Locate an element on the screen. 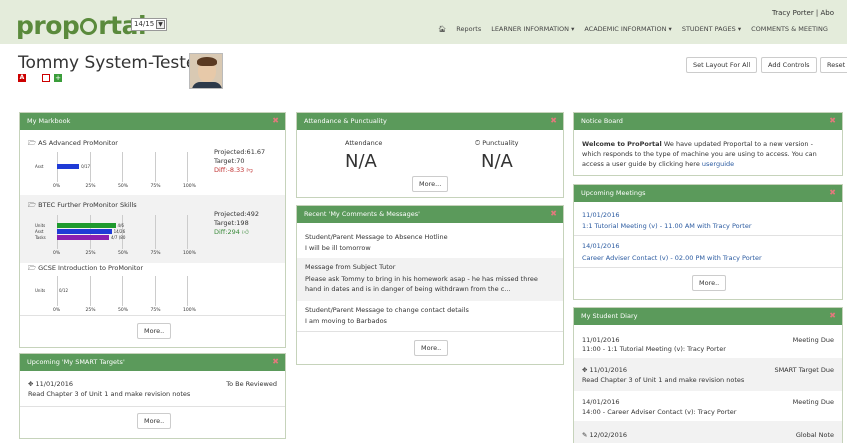  nav-student-pages: STUDENT PAGES ▾ is located at coordinates (711, 29).